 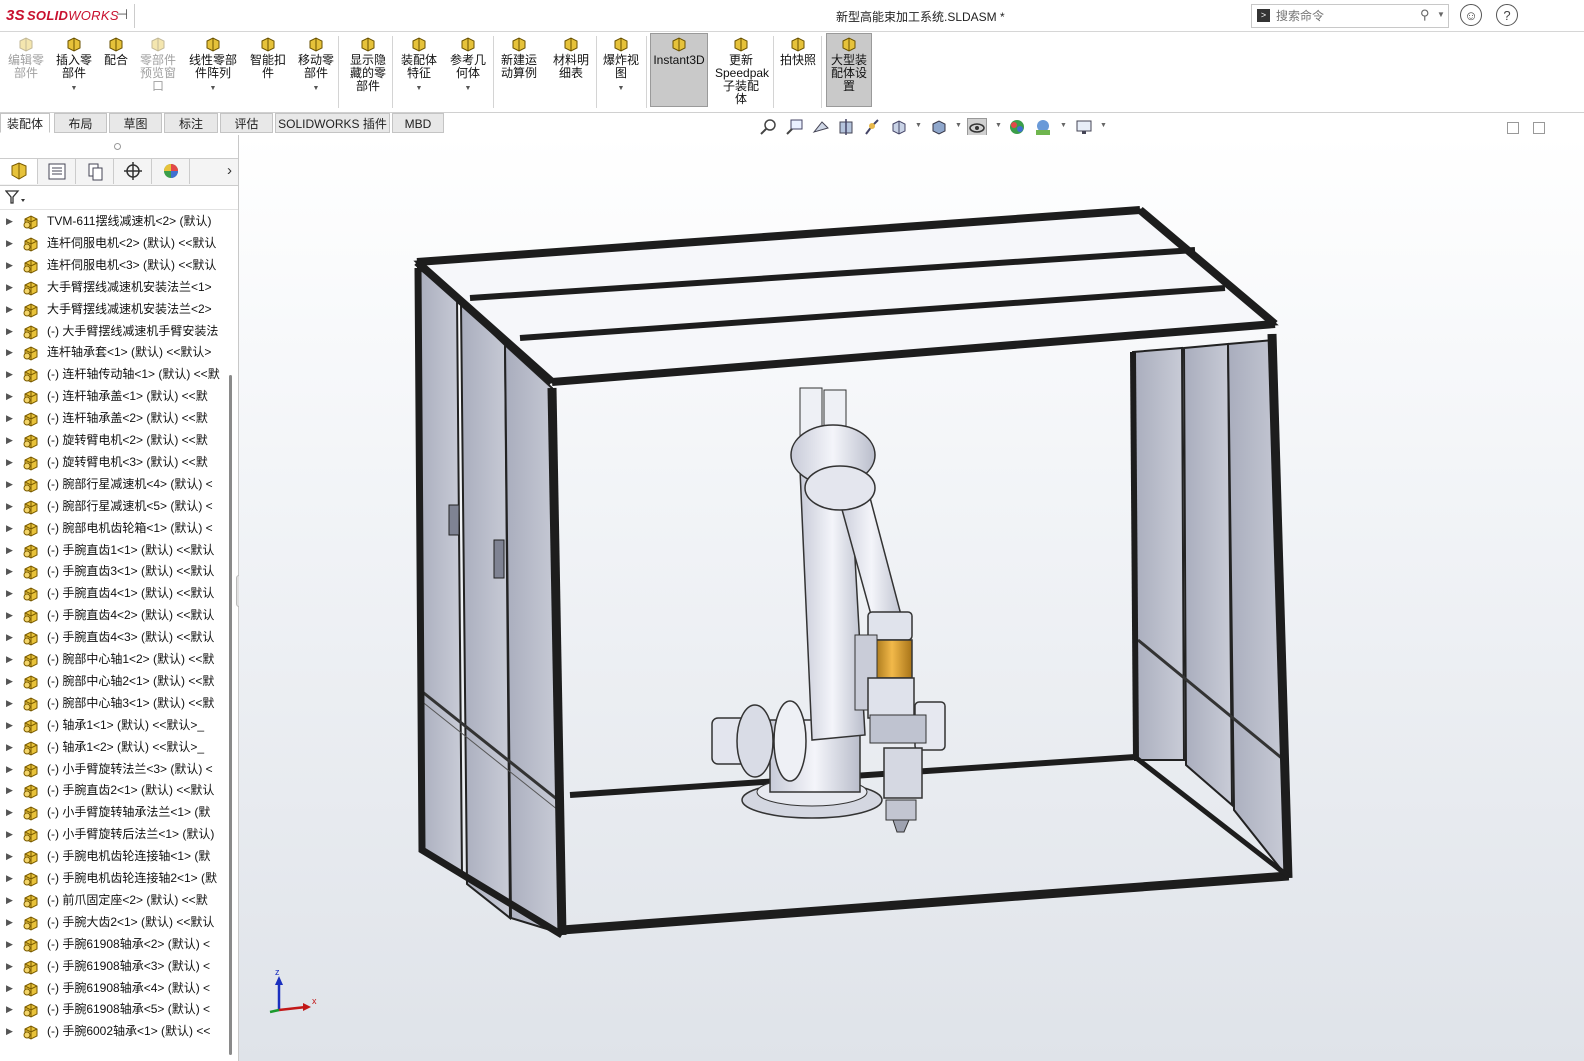 I want to click on tree-item: ▶ 连杆伺服电机<2> (默认) <<默认, so click(x=115, y=243).